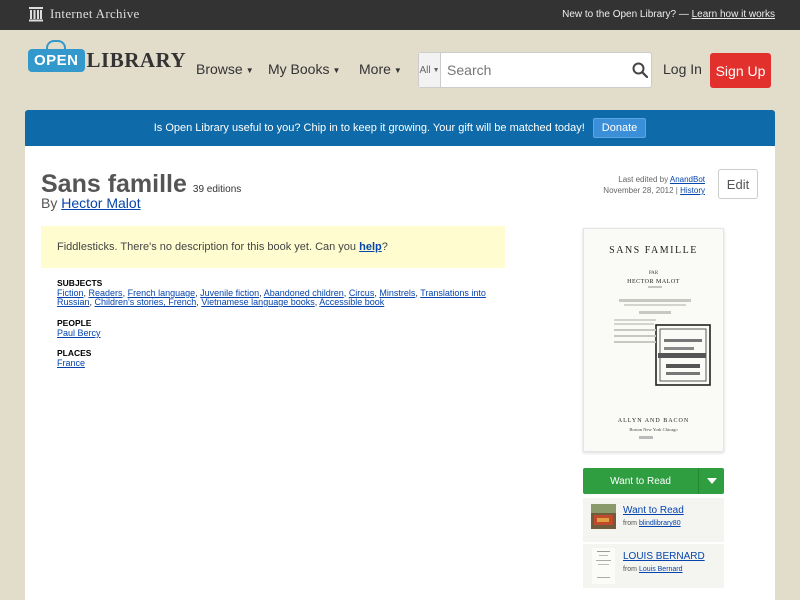 The width and height of the screenshot is (800, 600). Describe the element at coordinates (79, 333) in the screenshot. I see `person-link: Paul Bercy` at that location.